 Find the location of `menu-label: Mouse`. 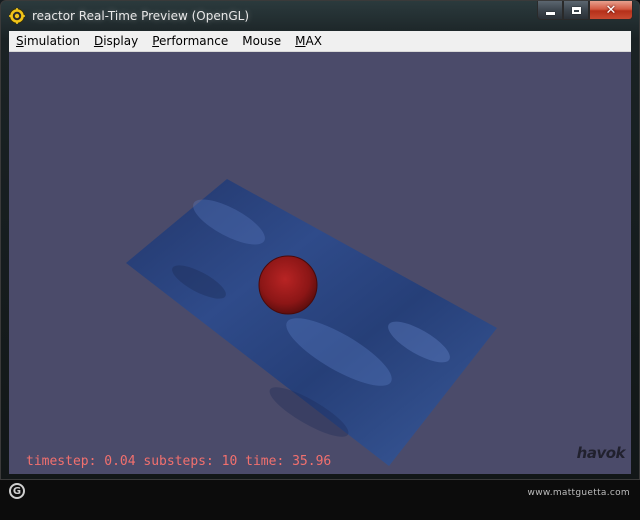

menu-label: Mouse is located at coordinates (262, 41).